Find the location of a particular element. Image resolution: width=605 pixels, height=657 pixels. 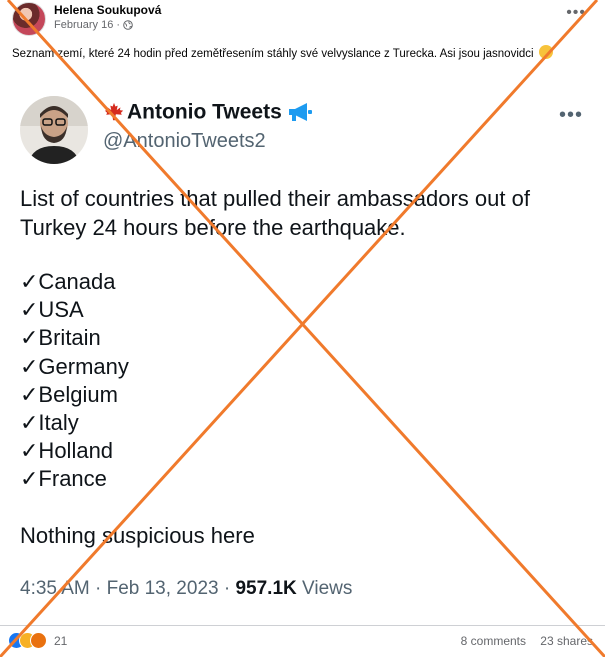

tweet-display-name: Antonio Tweets is located at coordinates (208, 112).